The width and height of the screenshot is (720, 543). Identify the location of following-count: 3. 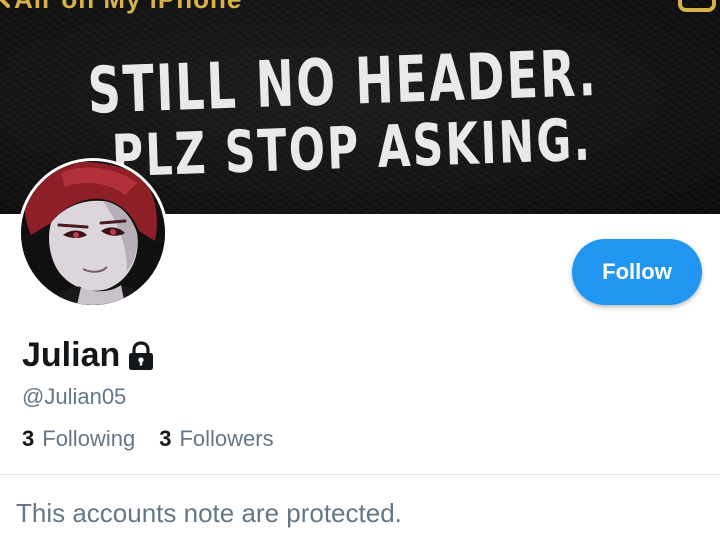
(28, 438).